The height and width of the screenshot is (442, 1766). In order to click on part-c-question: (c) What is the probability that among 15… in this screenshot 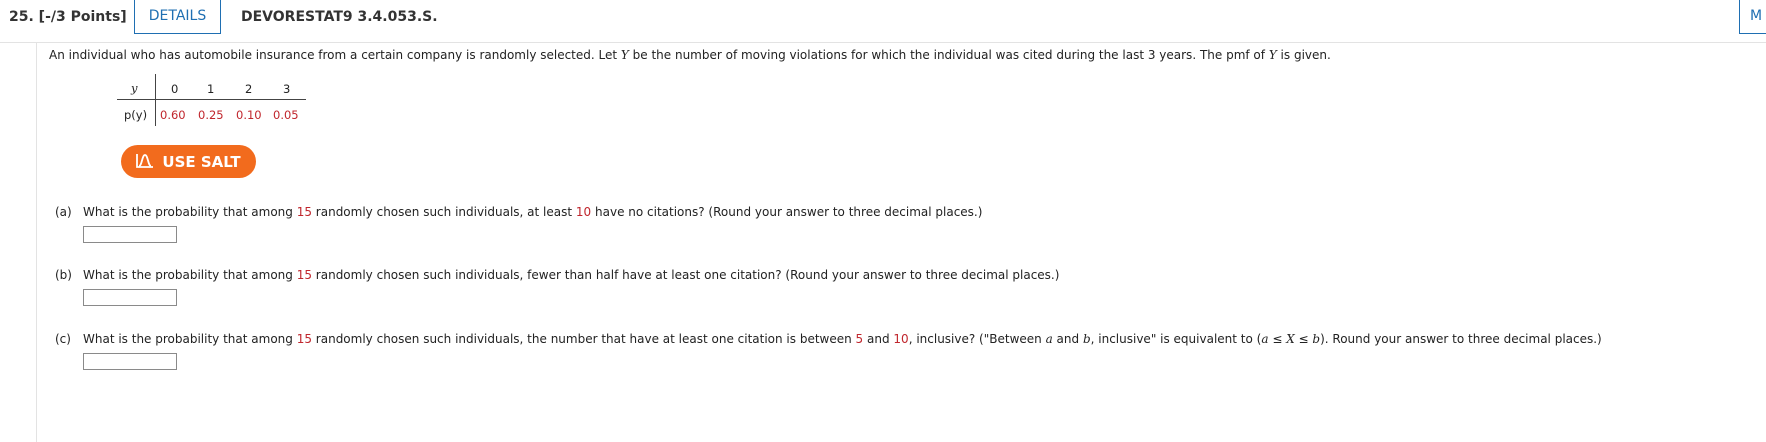, I will do `click(828, 339)`.